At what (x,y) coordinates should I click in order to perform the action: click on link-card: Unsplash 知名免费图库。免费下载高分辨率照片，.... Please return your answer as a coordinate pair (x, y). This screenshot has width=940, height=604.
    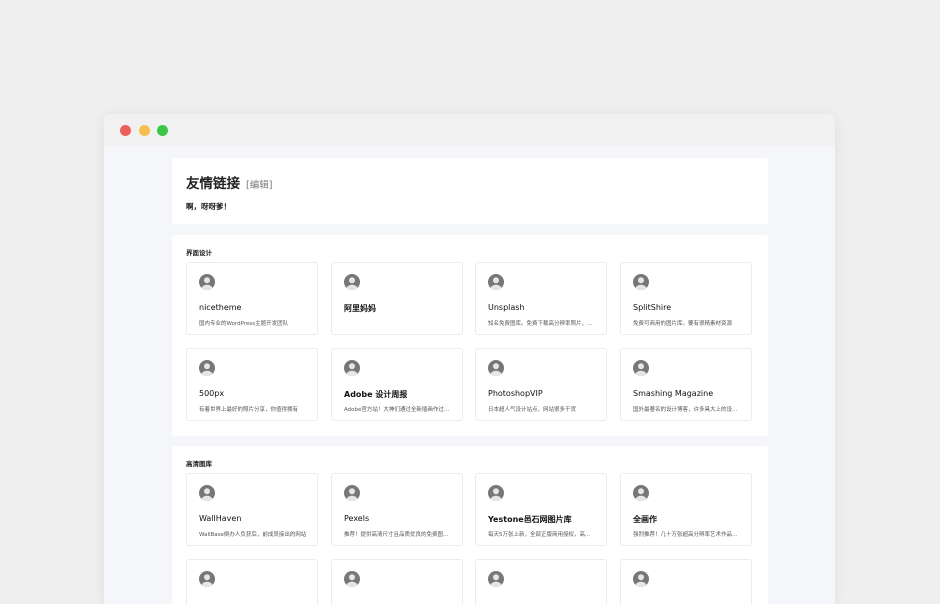
    Looking at the image, I should click on (541, 298).